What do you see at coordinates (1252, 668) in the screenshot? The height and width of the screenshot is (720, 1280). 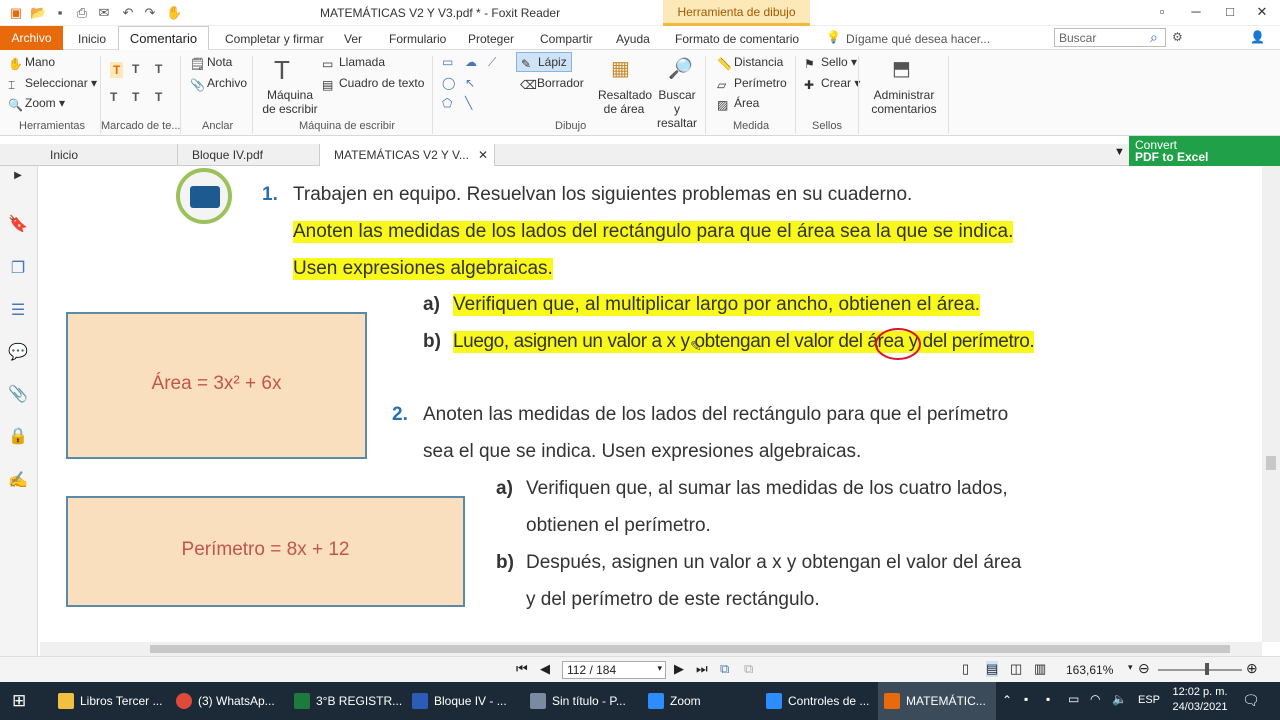 I see `zoom-in-icon: ⊕` at bounding box center [1252, 668].